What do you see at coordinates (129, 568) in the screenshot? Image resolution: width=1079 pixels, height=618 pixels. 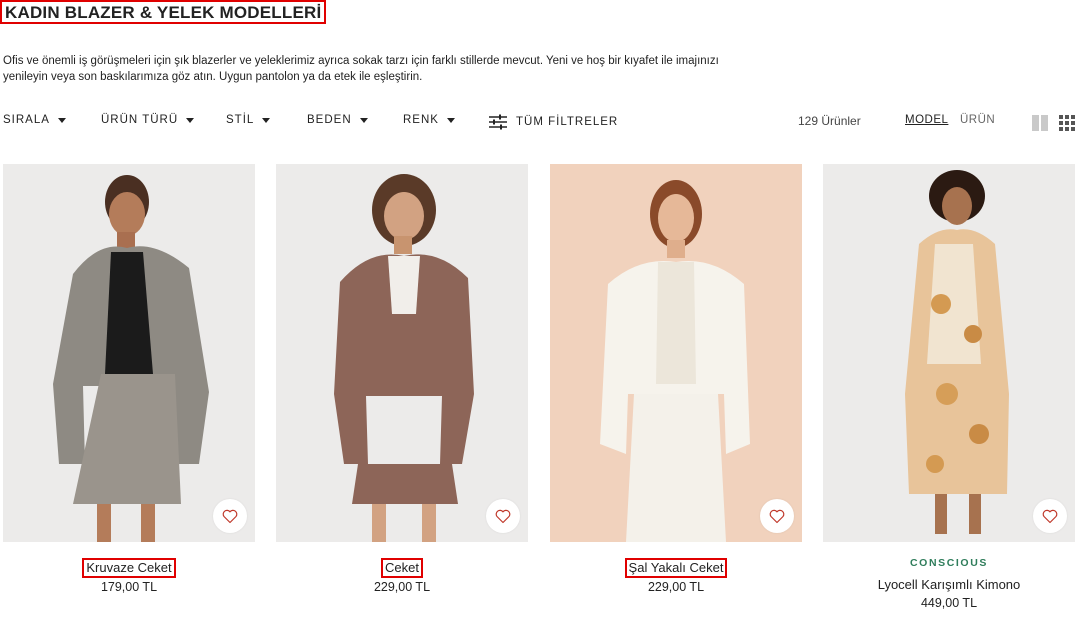 I see `product-name: Kruvaze Ceket` at bounding box center [129, 568].